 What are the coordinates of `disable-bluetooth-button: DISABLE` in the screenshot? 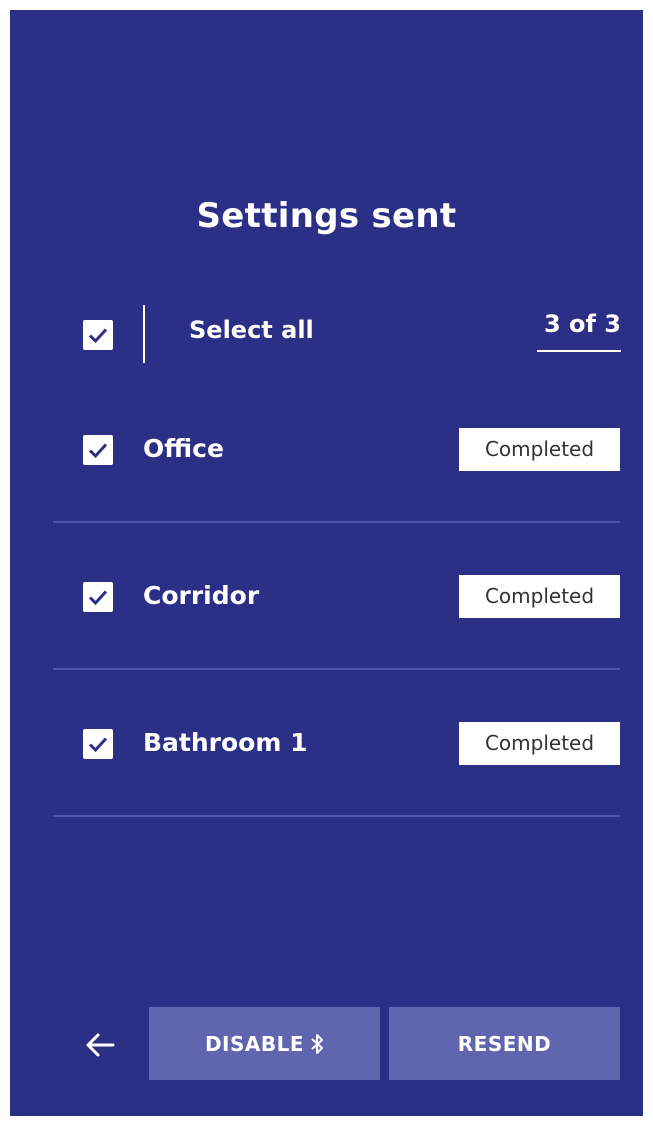 It's located at (264, 1043).